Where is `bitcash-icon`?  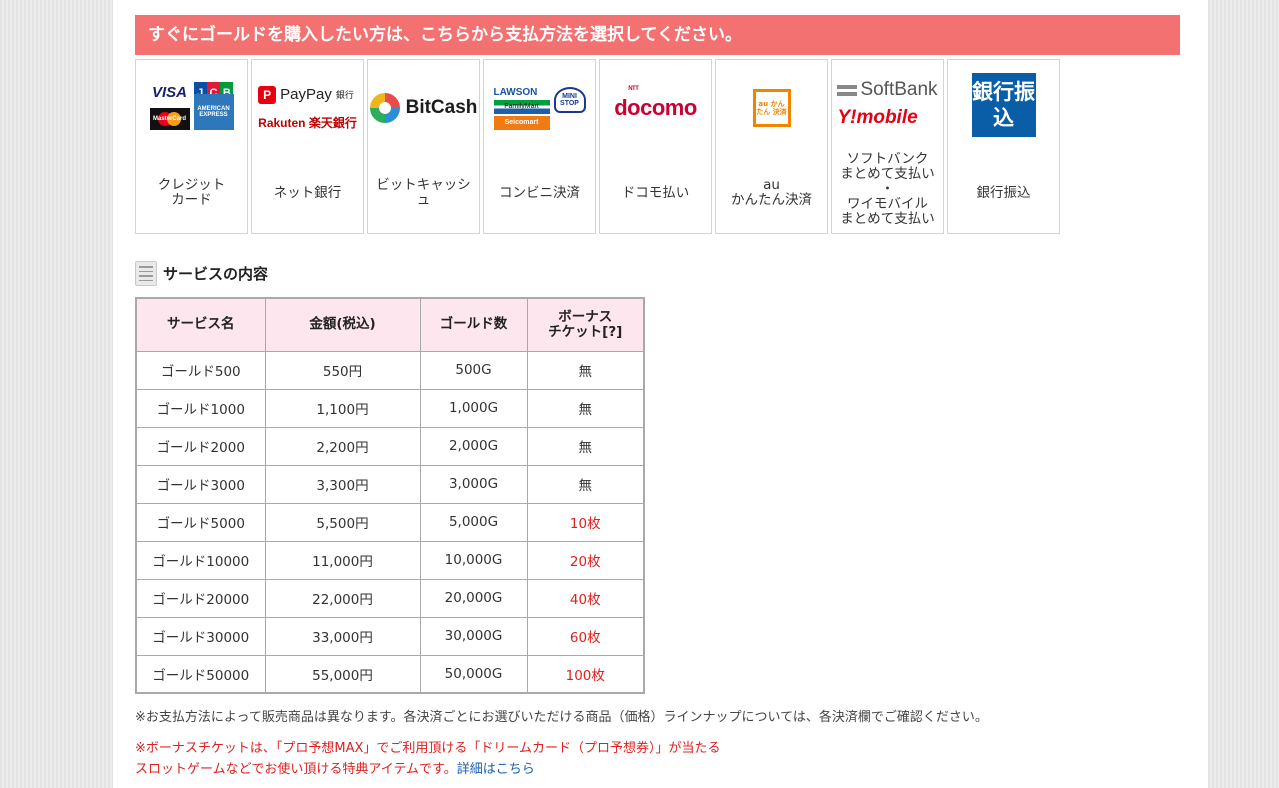
bitcash-icon is located at coordinates (384, 108).